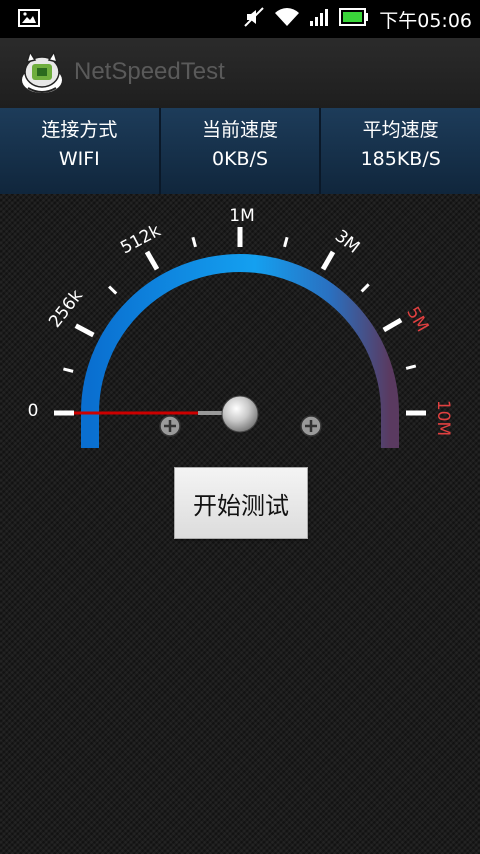 Image resolution: width=480 pixels, height=854 pixels. What do you see at coordinates (240, 159) in the screenshot?
I see `current-speed-value: 0KB/S` at bounding box center [240, 159].